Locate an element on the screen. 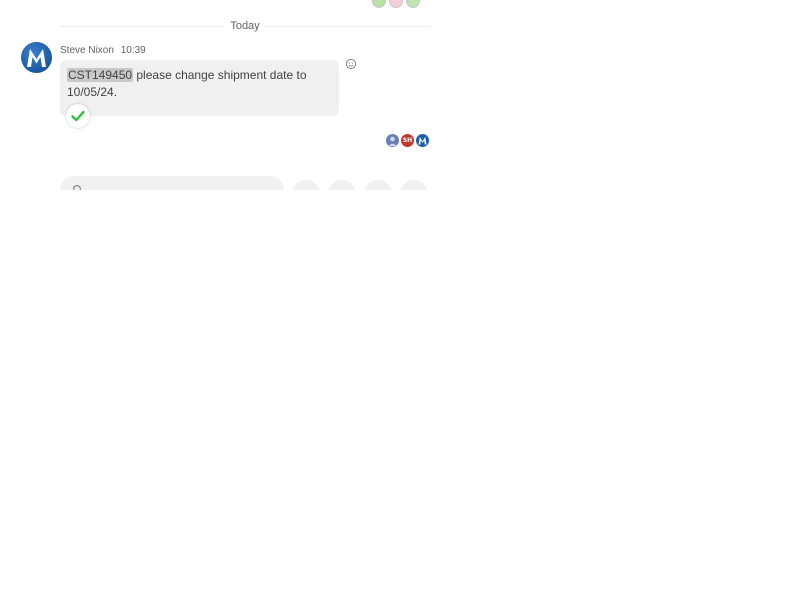 This screenshot has height=612, width=792. date-separator: Today is located at coordinates (245, 26).